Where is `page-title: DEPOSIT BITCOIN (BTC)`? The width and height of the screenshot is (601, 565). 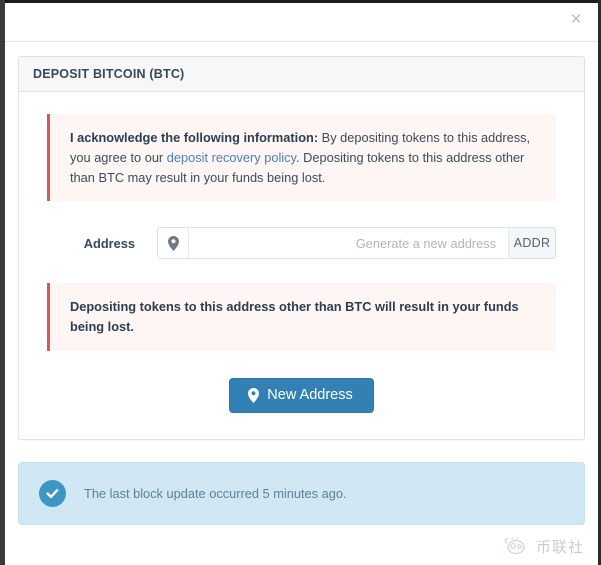
page-title: DEPOSIT BITCOIN (BTC) is located at coordinates (109, 74).